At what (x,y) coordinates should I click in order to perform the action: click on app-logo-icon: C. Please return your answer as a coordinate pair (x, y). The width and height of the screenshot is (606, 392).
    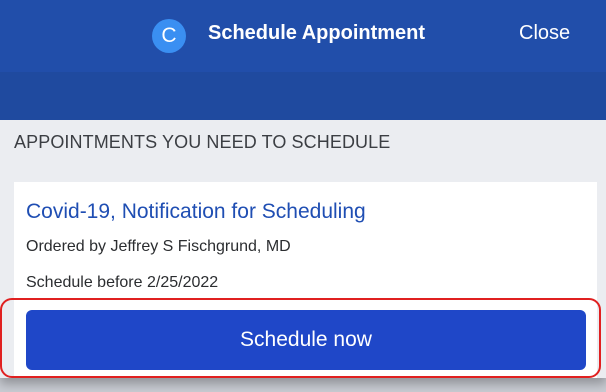
    Looking at the image, I should click on (169, 36).